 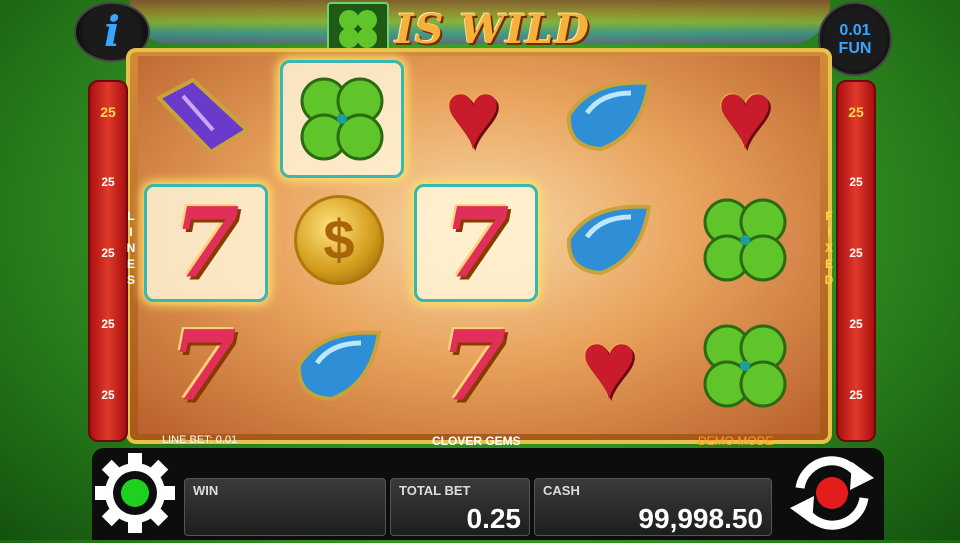 What do you see at coordinates (108, 261) in the screenshot?
I see `lines-left-bar: 25 25 25 25 25` at bounding box center [108, 261].